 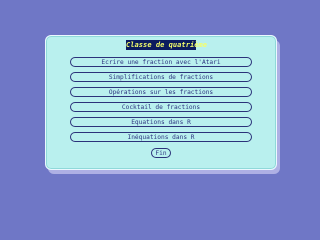 I want to click on menu-item-ecrire-fraction: Ecrire une fraction avec l'Atari, so click(x=161, y=62).